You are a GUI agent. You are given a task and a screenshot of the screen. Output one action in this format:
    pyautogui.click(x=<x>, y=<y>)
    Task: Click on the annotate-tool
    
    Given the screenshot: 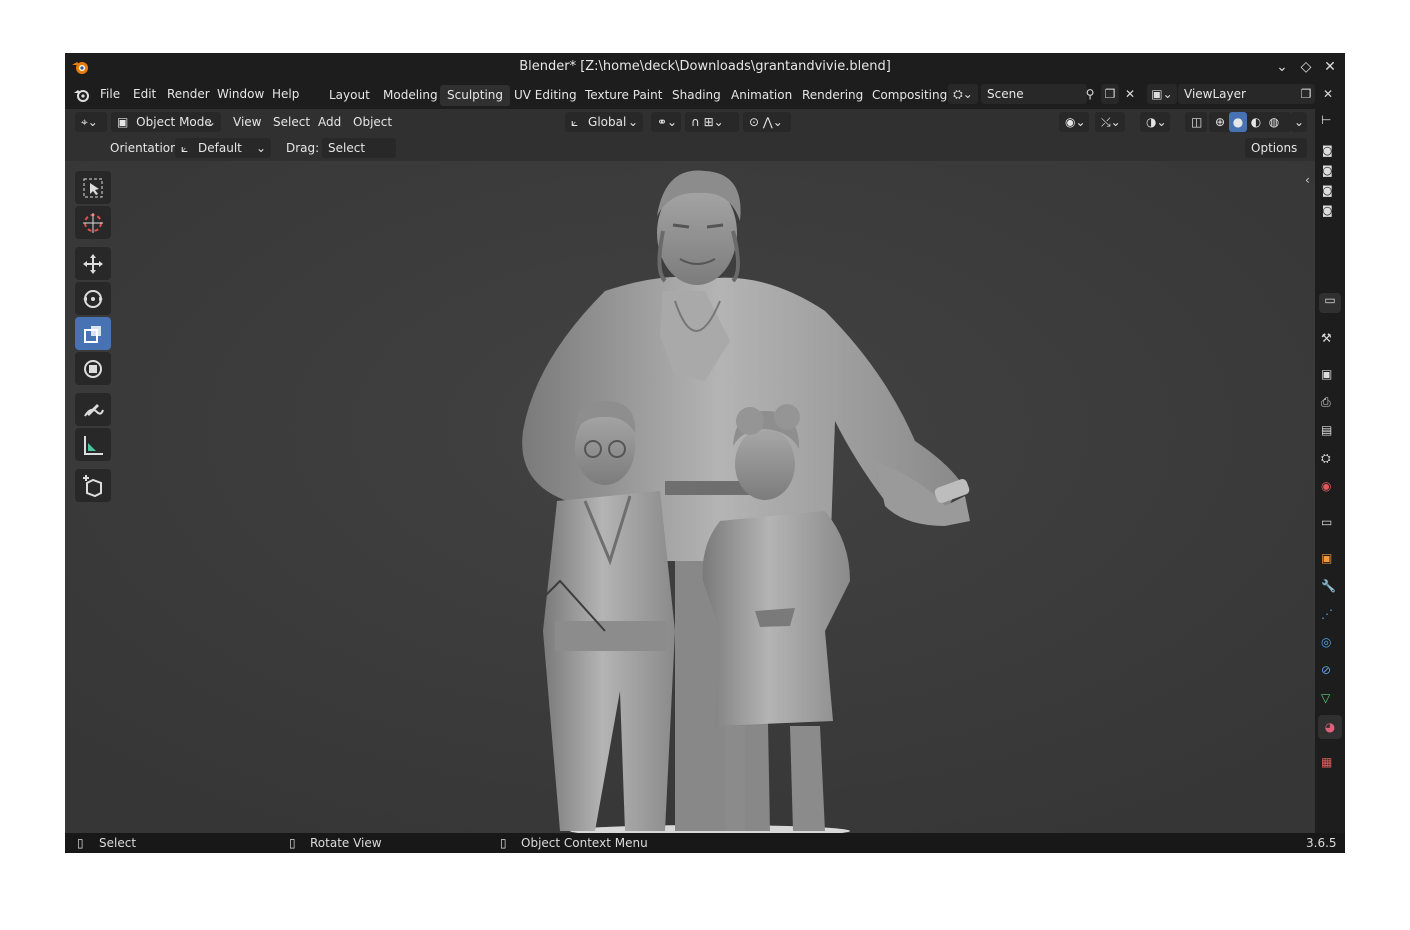 What is the action you would take?
    pyautogui.click(x=93, y=409)
    